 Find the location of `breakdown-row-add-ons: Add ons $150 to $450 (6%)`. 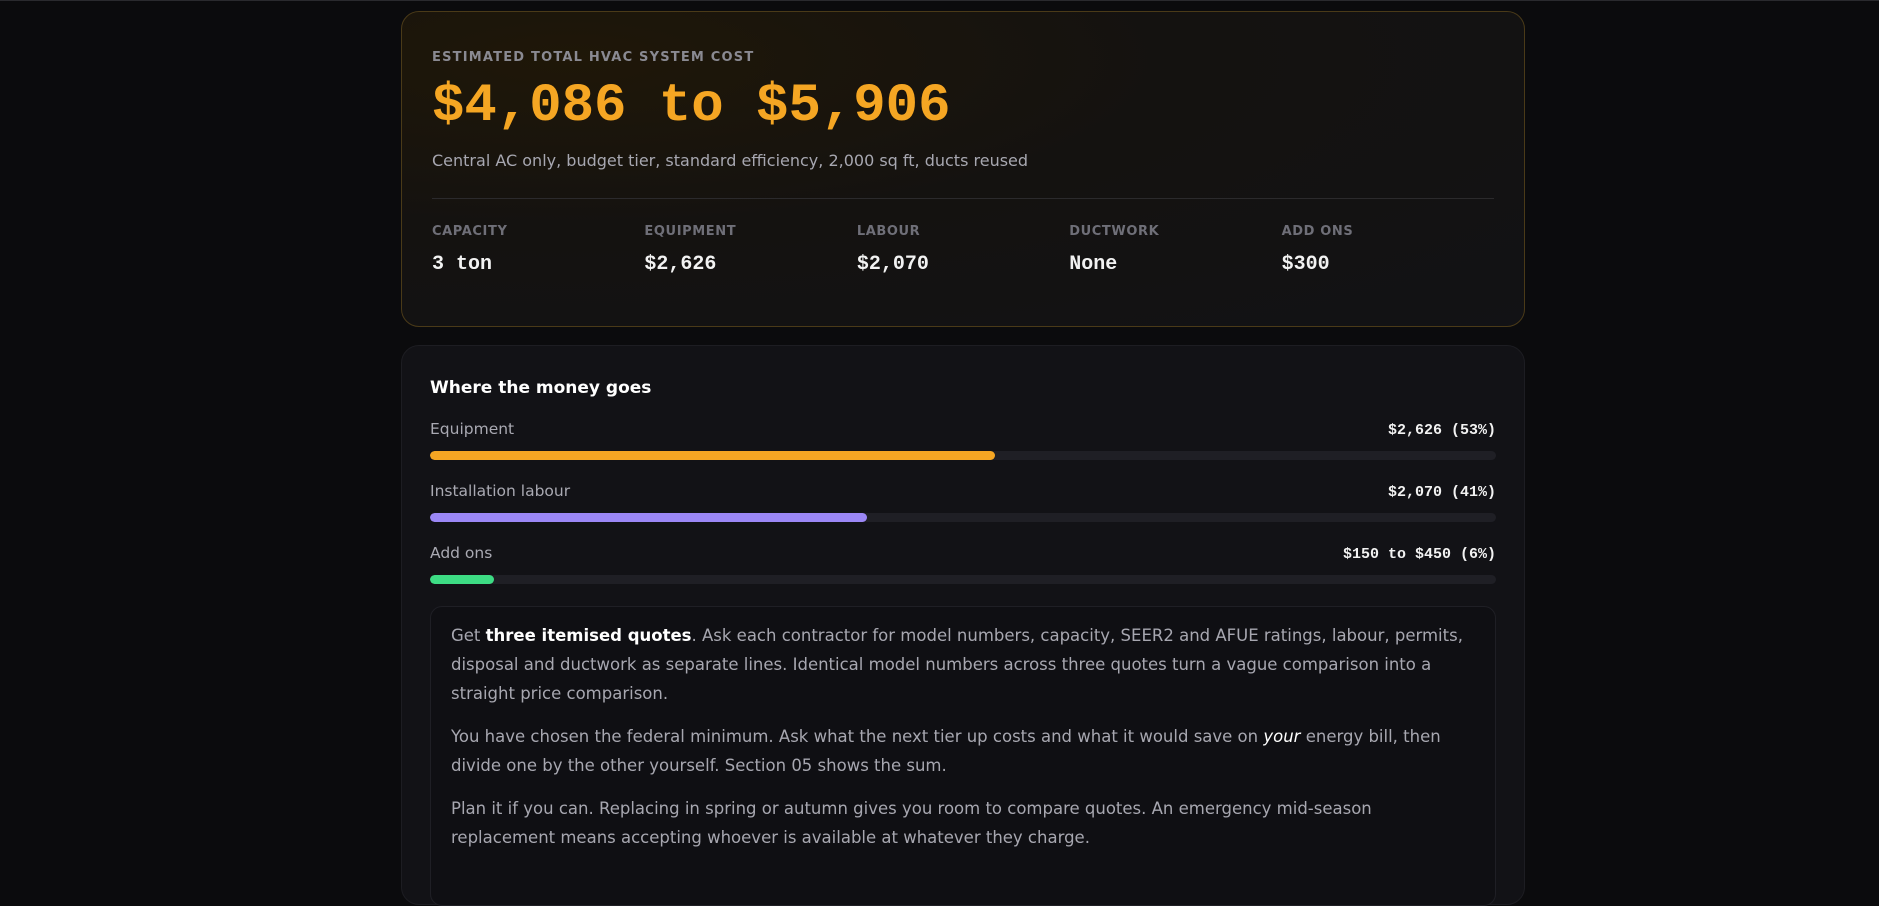

breakdown-row-add-ons: Add ons $150 to $450 (6%) is located at coordinates (963, 564).